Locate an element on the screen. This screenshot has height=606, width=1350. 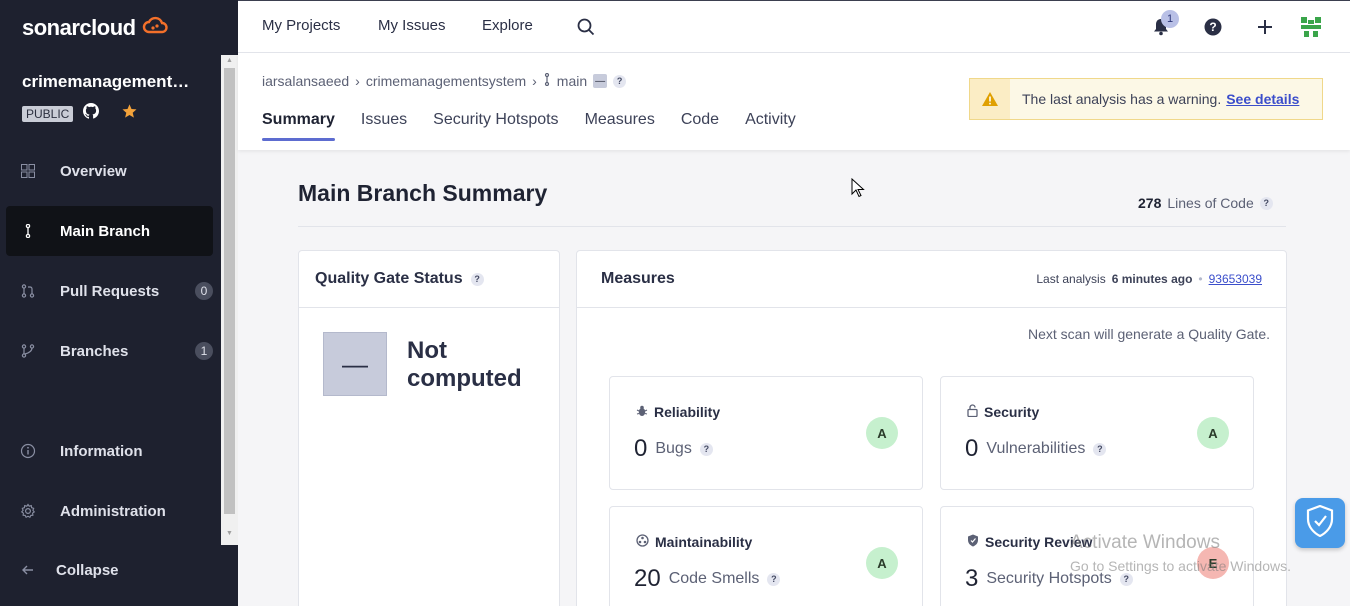
reliability-rating: A is located at coordinates (882, 433).